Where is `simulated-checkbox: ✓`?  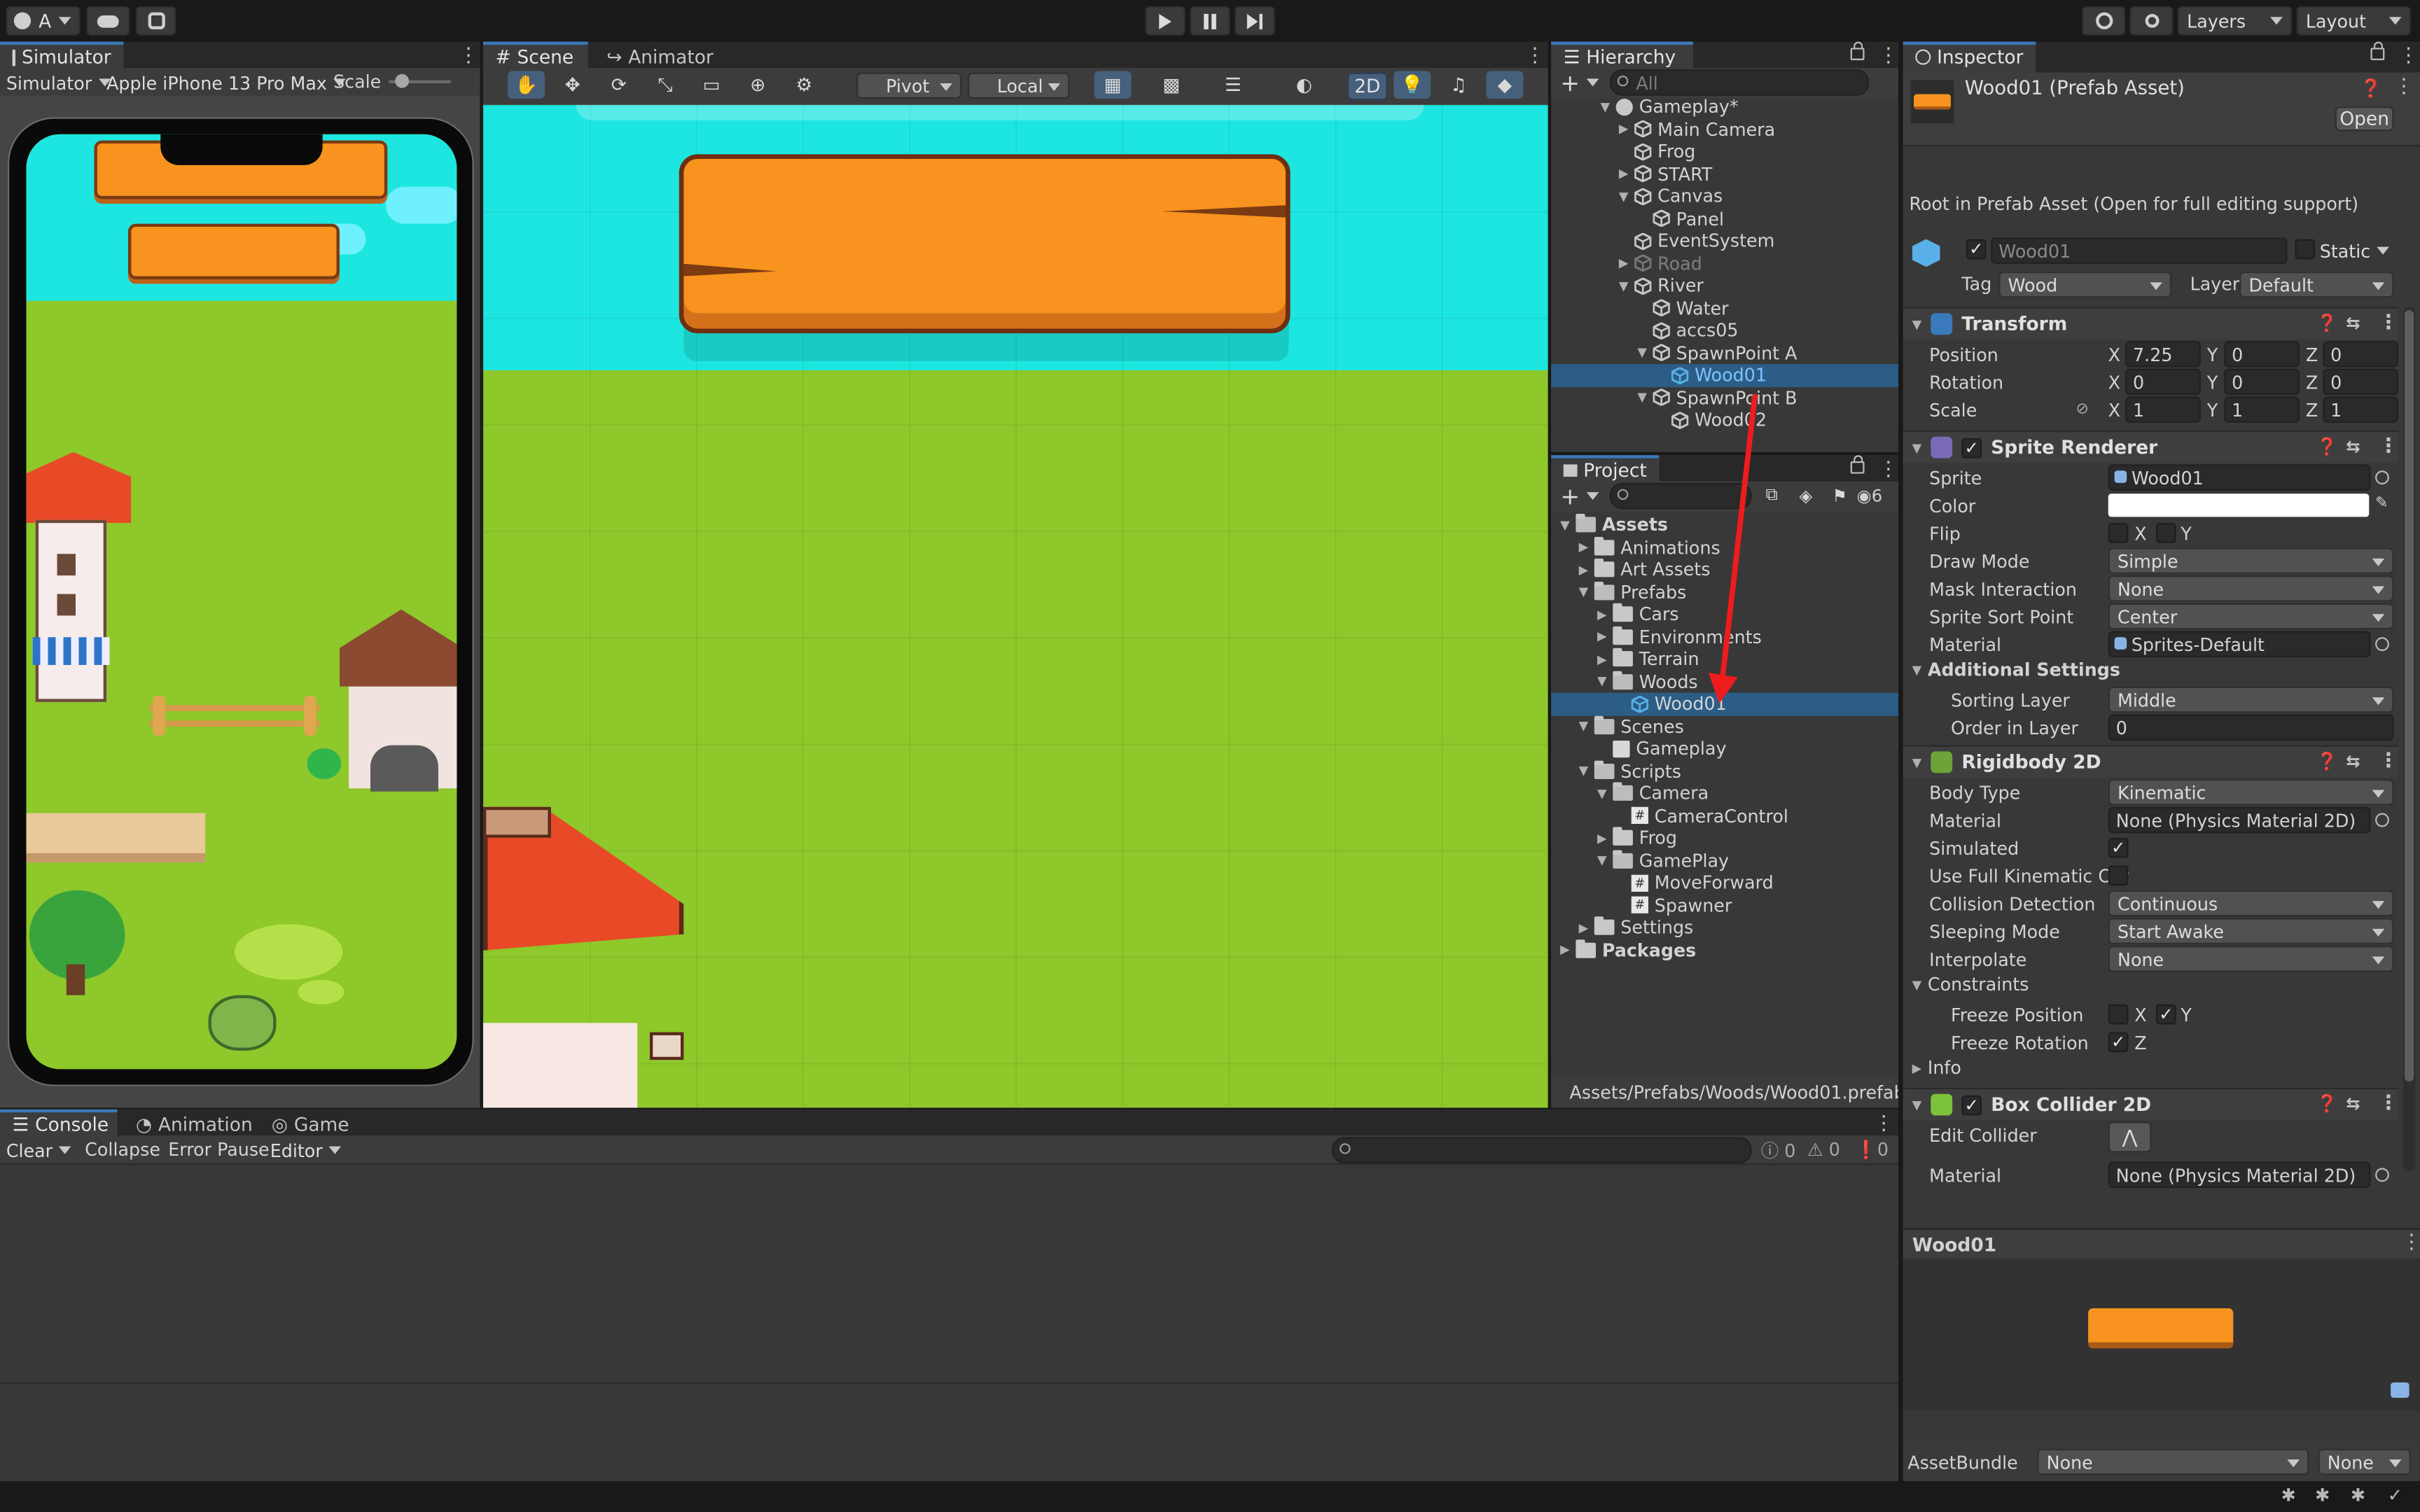
simulated-checkbox: ✓ is located at coordinates (2118, 847).